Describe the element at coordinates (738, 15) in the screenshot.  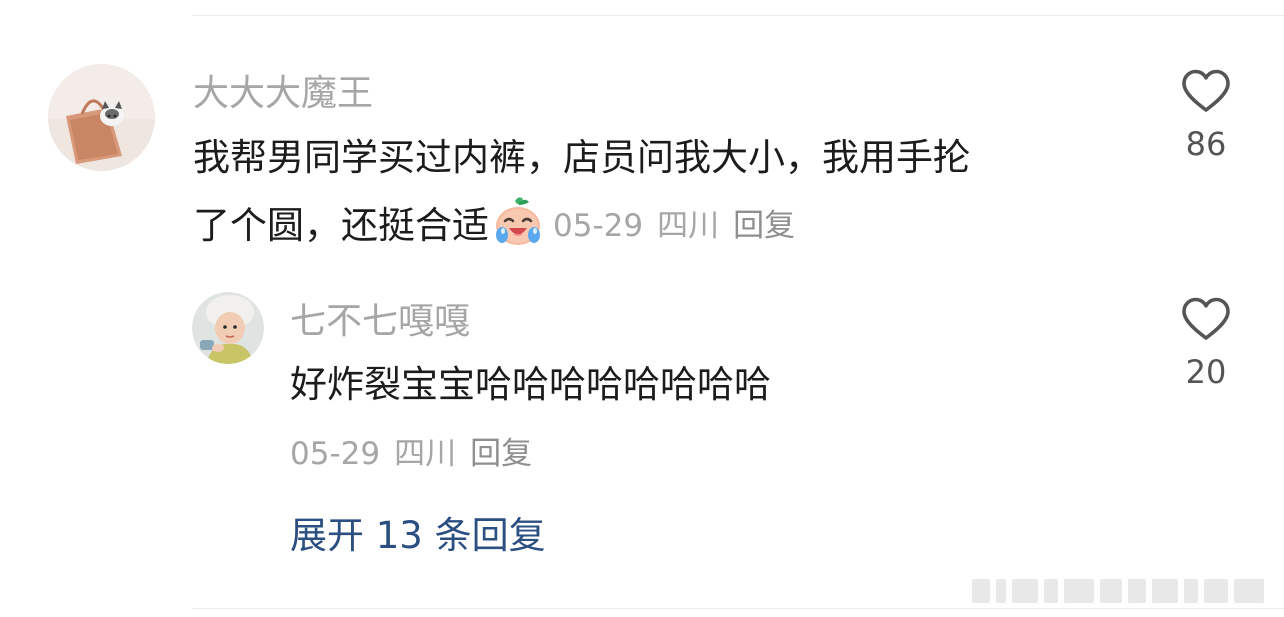
I see `top-divider` at that location.